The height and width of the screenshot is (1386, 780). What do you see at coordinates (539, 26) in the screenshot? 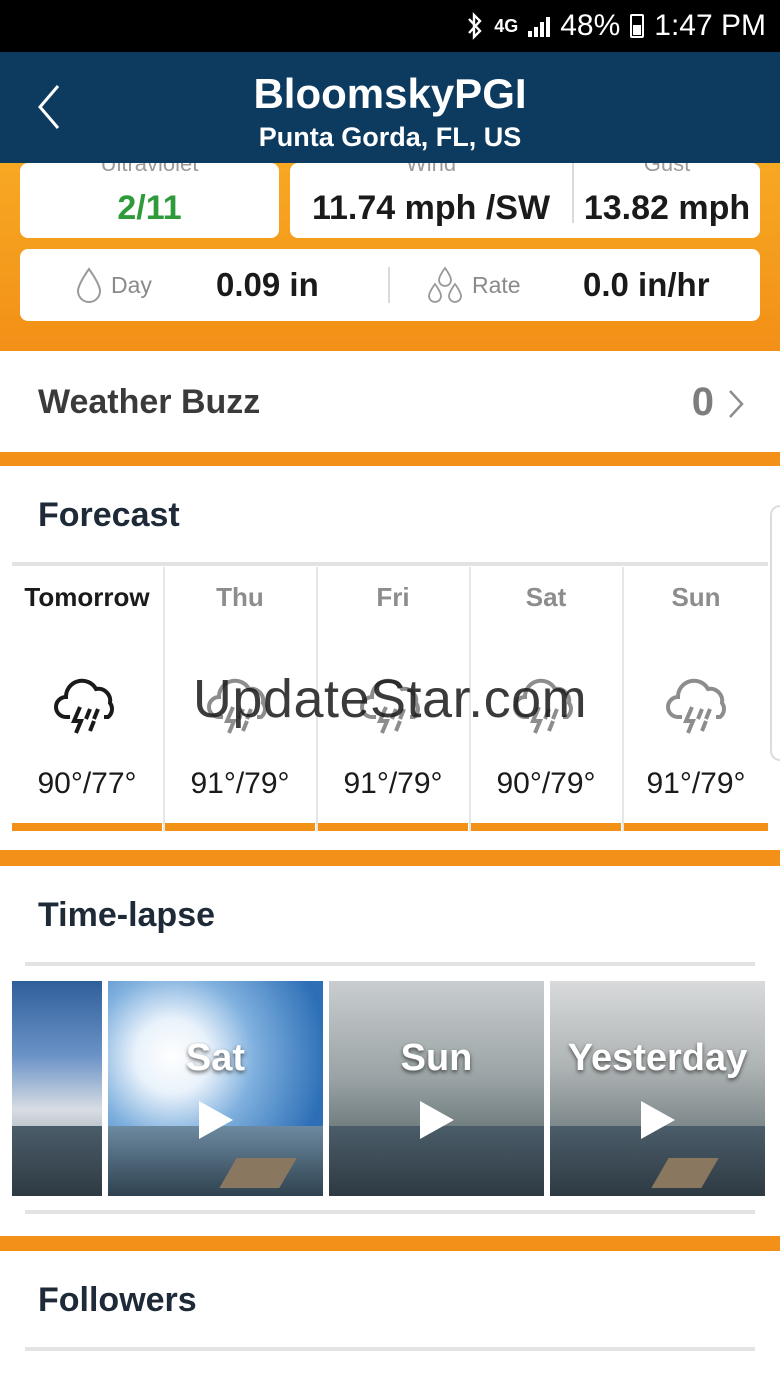
I see `signal-icon` at bounding box center [539, 26].